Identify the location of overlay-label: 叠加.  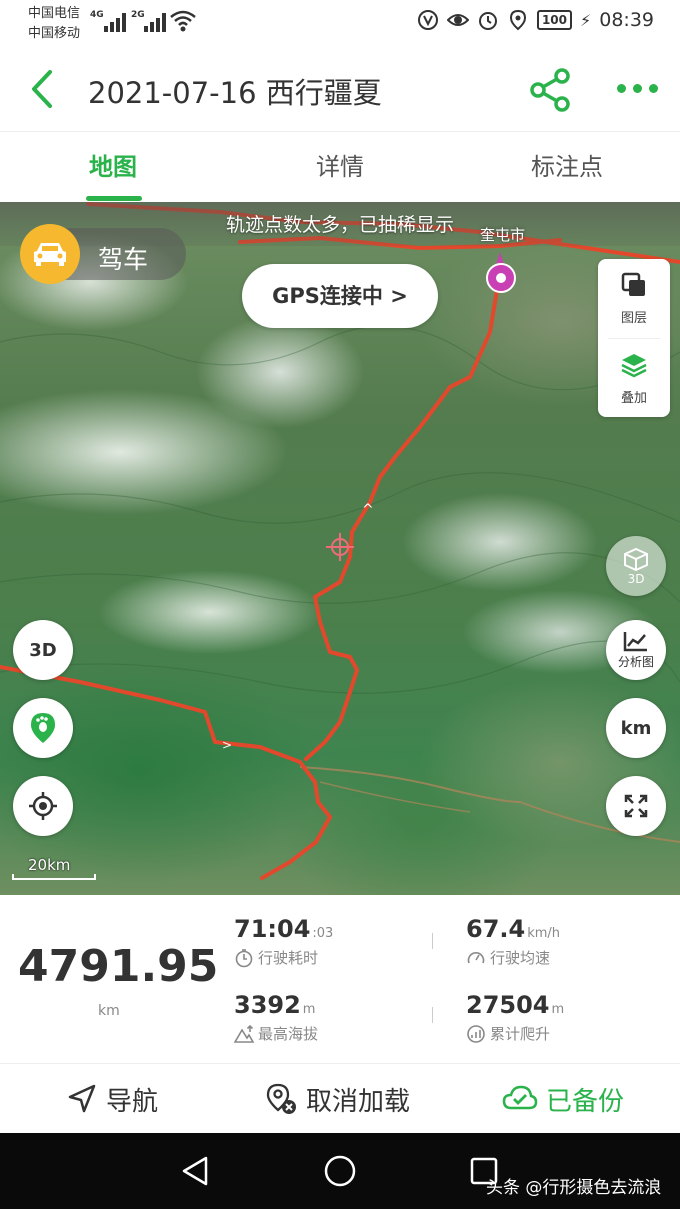
(633, 398).